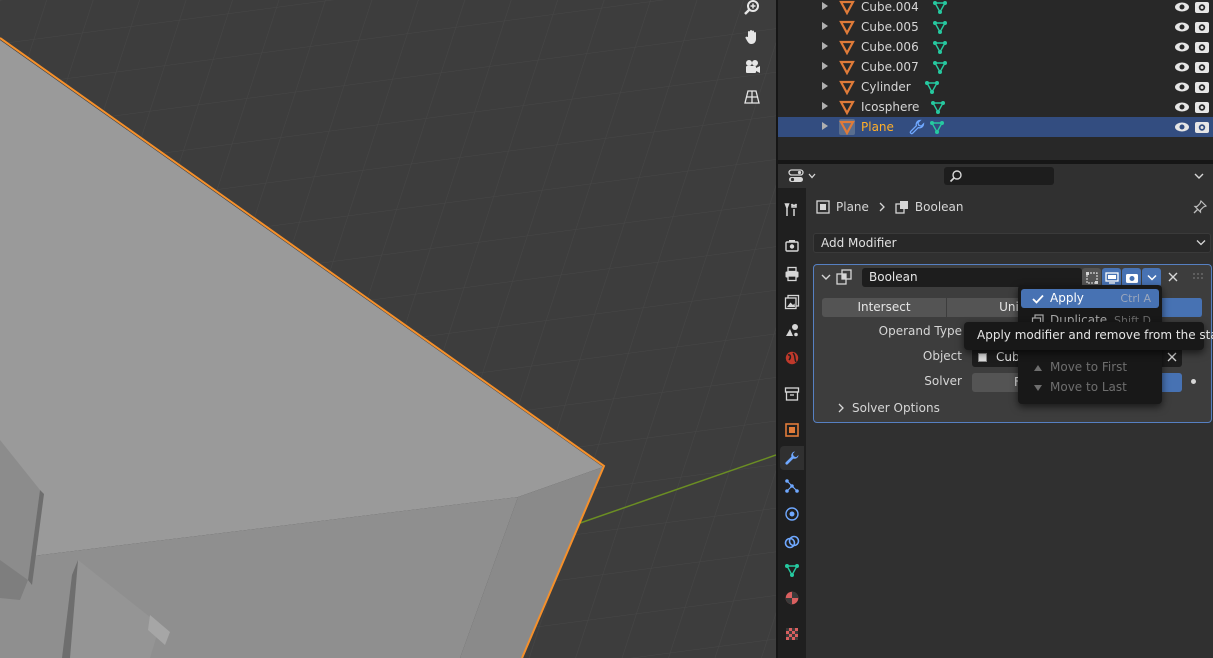 The width and height of the screenshot is (1213, 658). What do you see at coordinates (852, 207) in the screenshot?
I see `breadcrumb-object: Plane` at bounding box center [852, 207].